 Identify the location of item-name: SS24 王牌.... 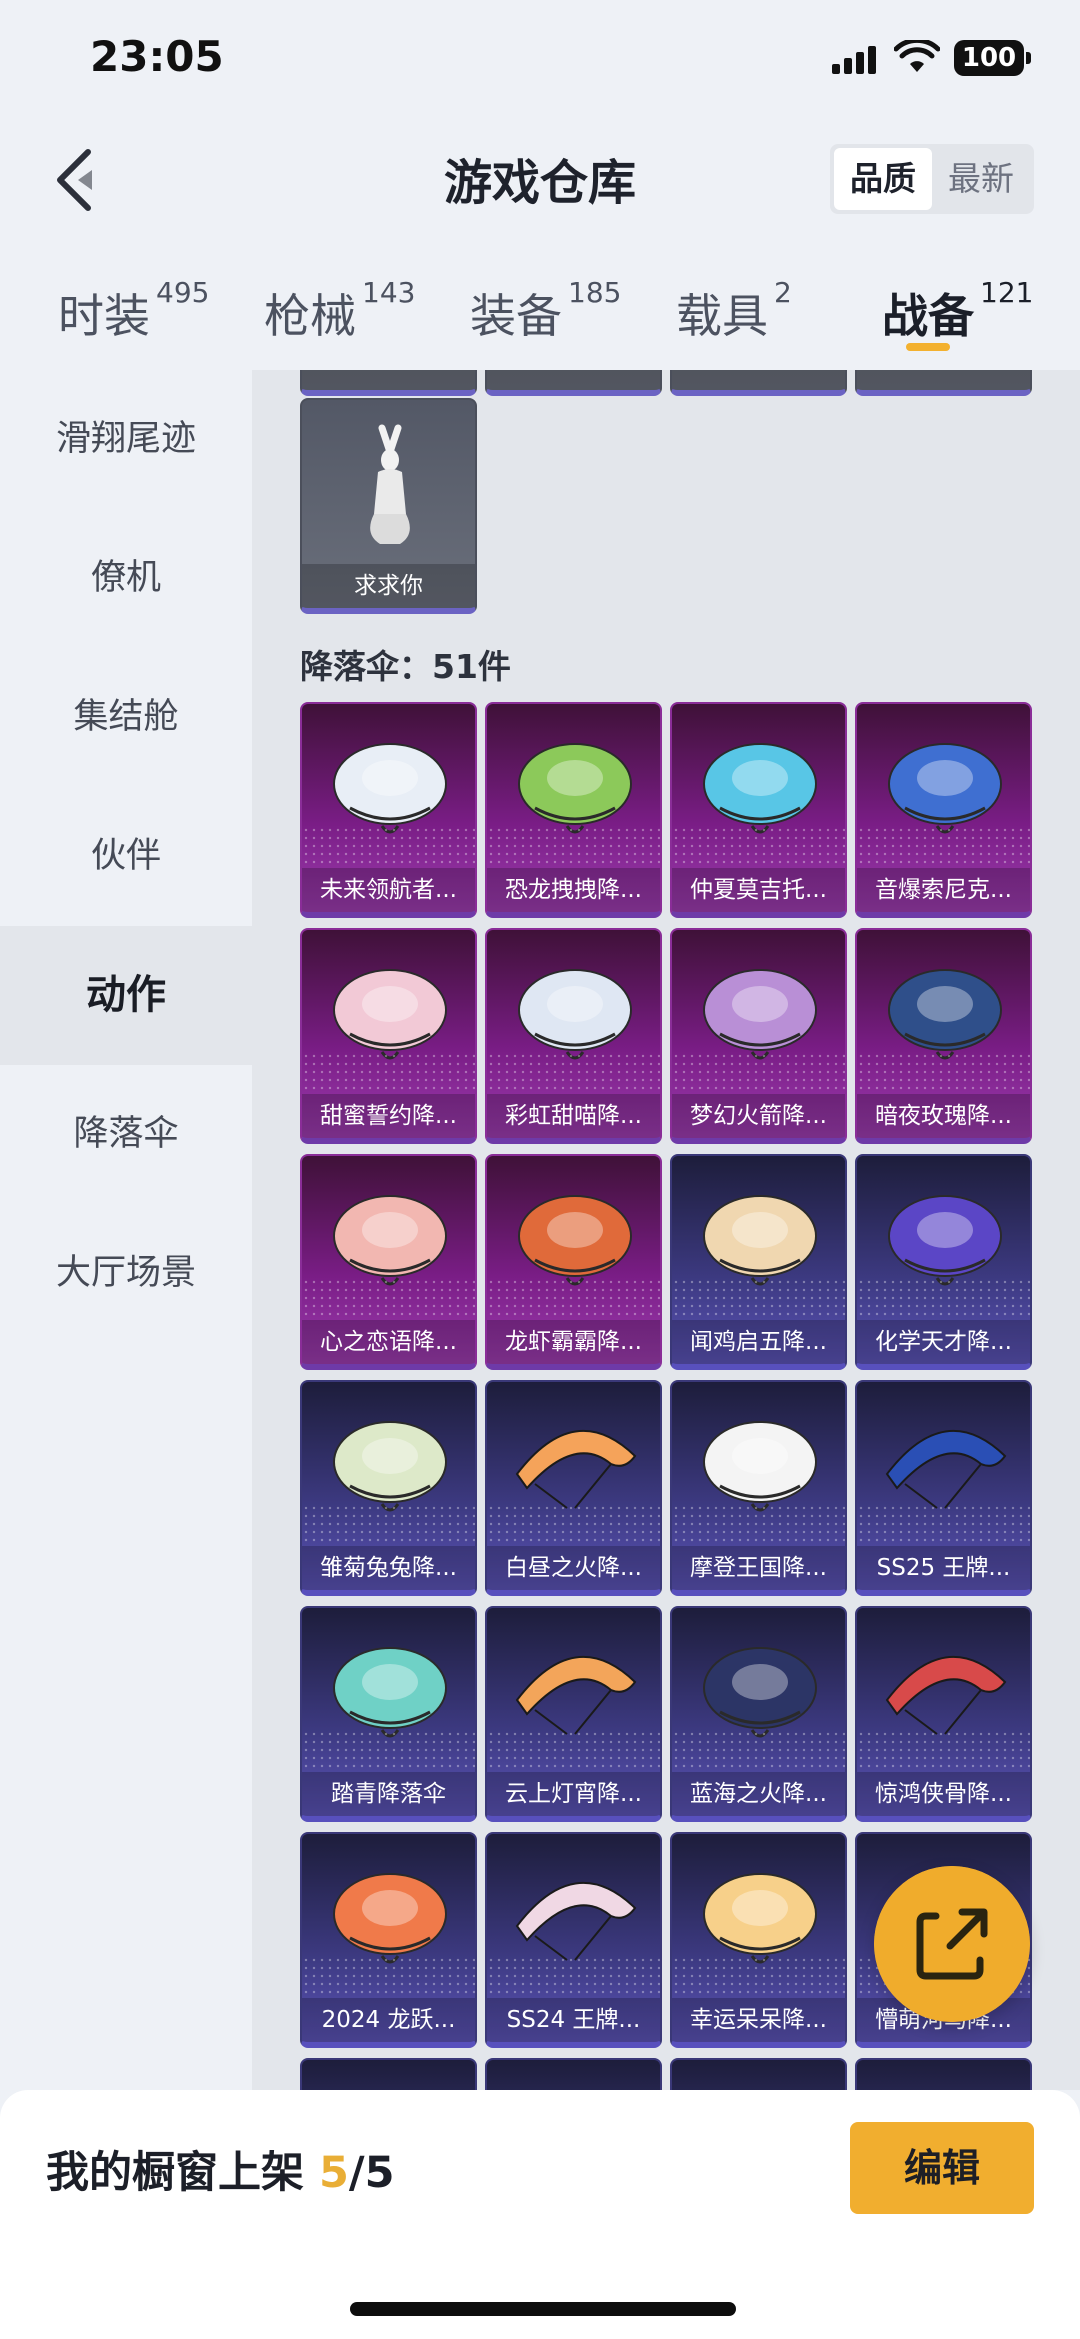
(573, 2020).